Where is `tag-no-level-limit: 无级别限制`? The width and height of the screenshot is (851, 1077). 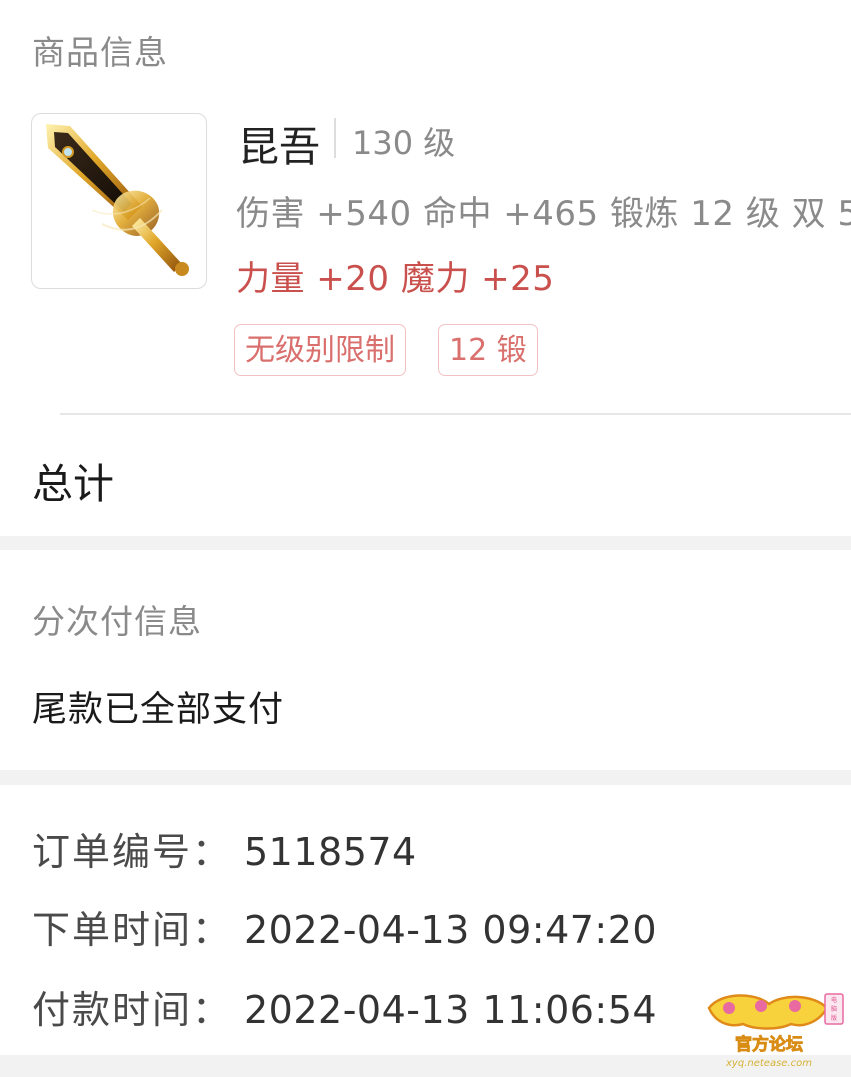 tag-no-level-limit: 无级别限制 is located at coordinates (320, 350).